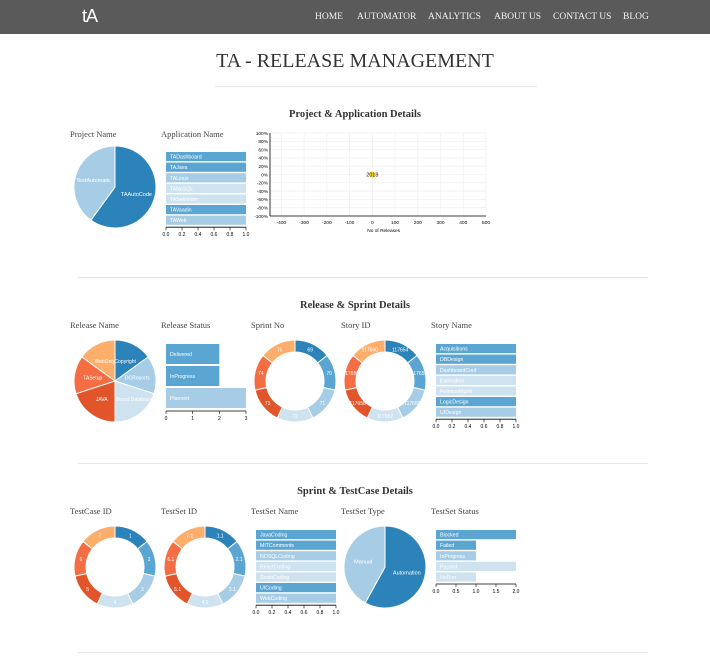 This screenshot has width=710, height=660. What do you see at coordinates (184, 200) in the screenshot?
I see `bar-label-taselenium: TASelenium` at bounding box center [184, 200].